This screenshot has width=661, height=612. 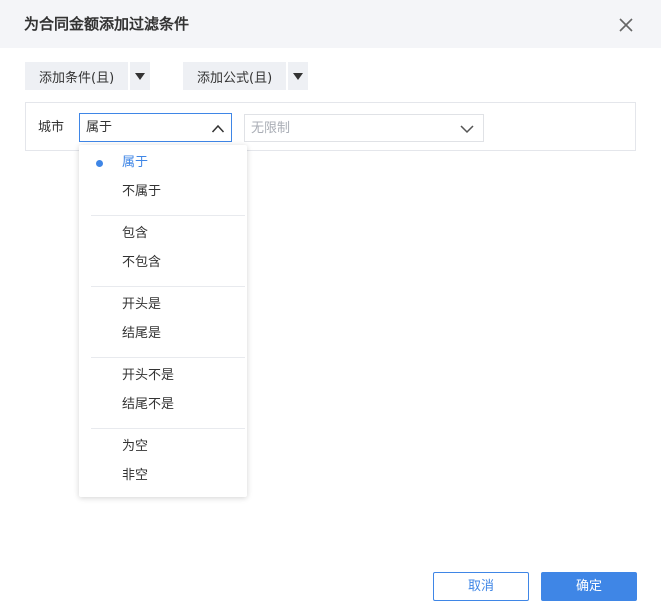 I want to click on add-formula-split-button: 添加公式(且), so click(x=246, y=76).